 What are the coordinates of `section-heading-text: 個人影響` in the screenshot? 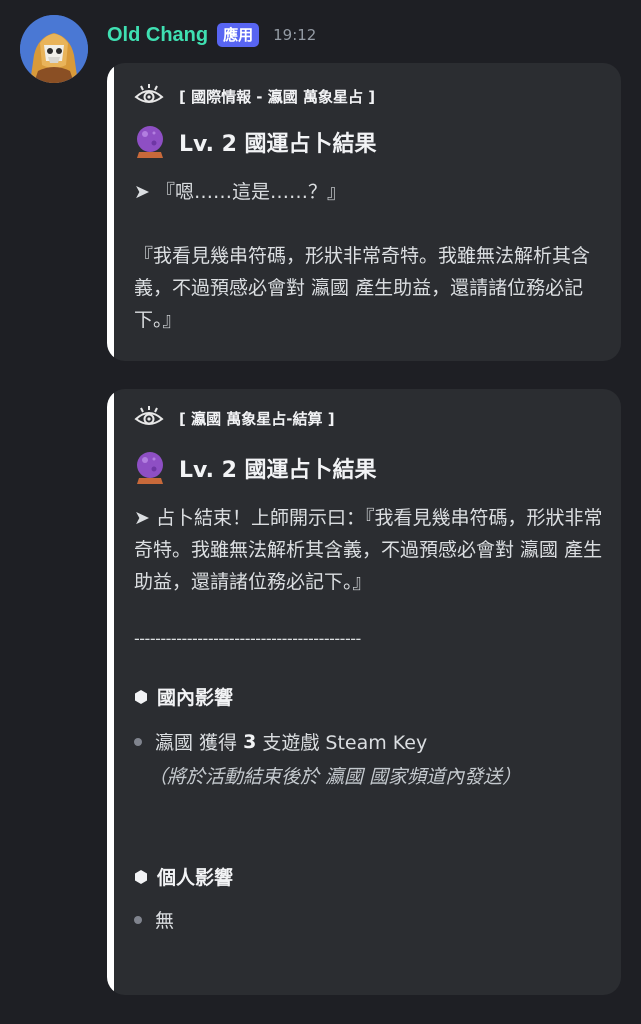 It's located at (195, 878).